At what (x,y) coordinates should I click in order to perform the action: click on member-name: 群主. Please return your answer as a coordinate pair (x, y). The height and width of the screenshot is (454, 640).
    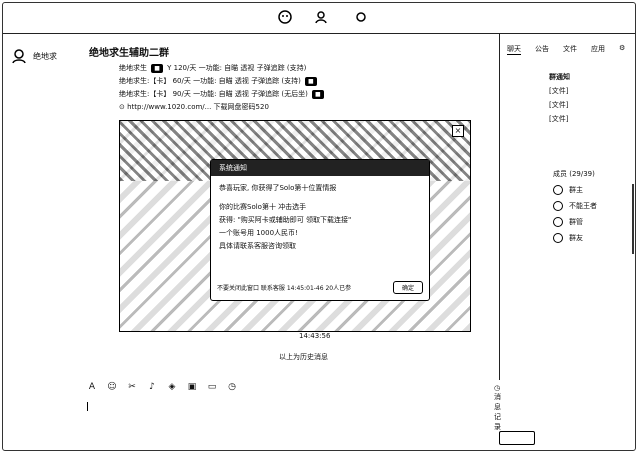
    Looking at the image, I should click on (576, 190).